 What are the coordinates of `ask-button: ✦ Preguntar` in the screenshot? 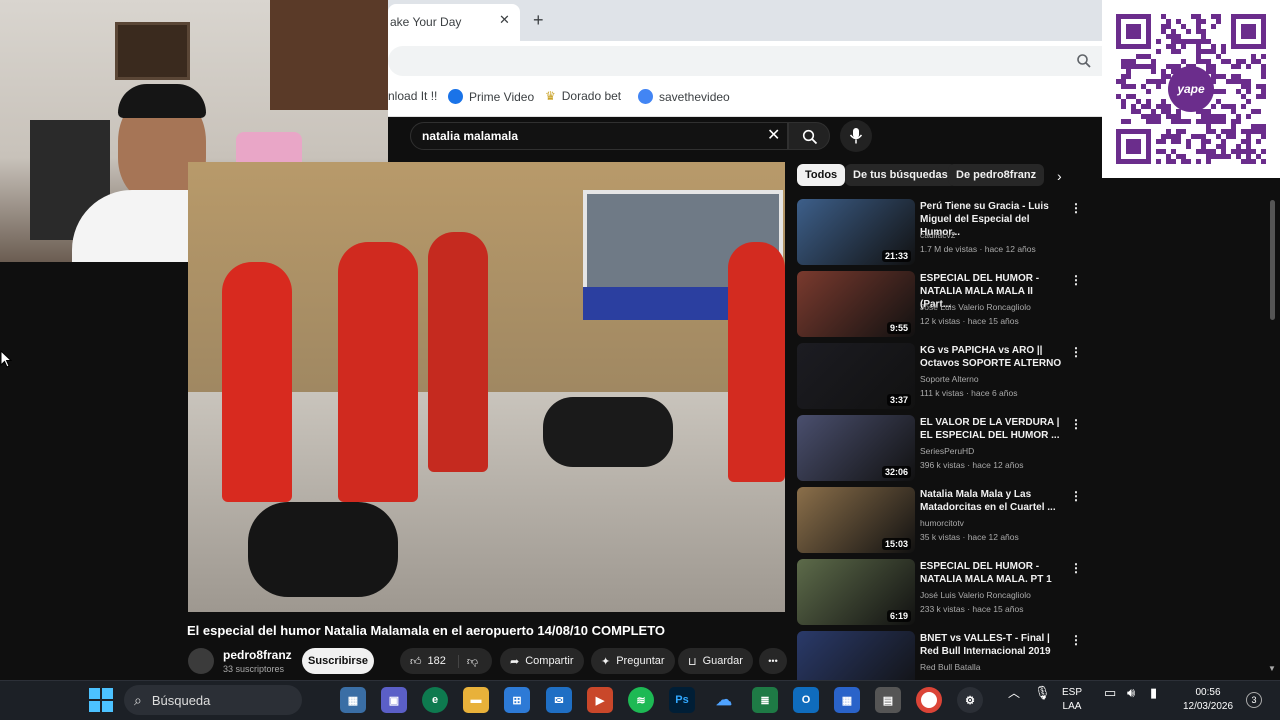 It's located at (633, 661).